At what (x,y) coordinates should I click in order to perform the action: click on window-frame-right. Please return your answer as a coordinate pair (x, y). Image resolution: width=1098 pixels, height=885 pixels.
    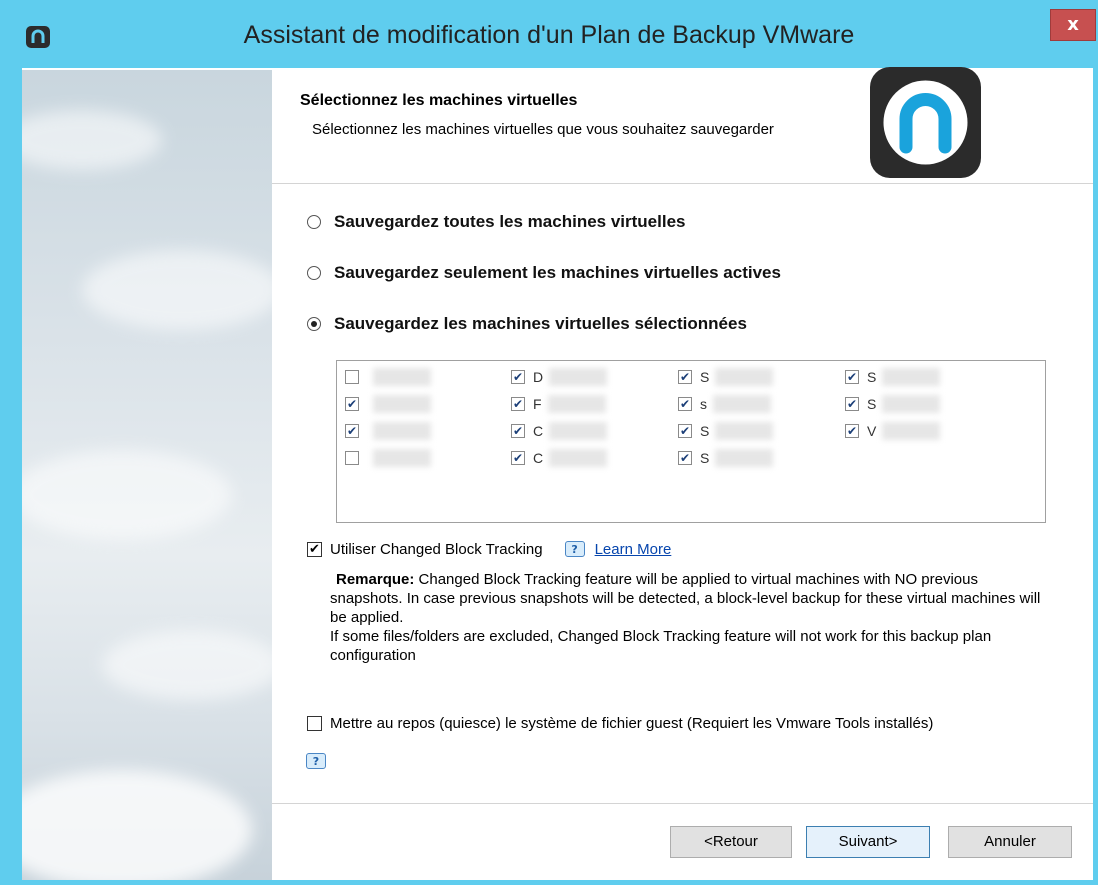
    Looking at the image, I should click on (1095, 476).